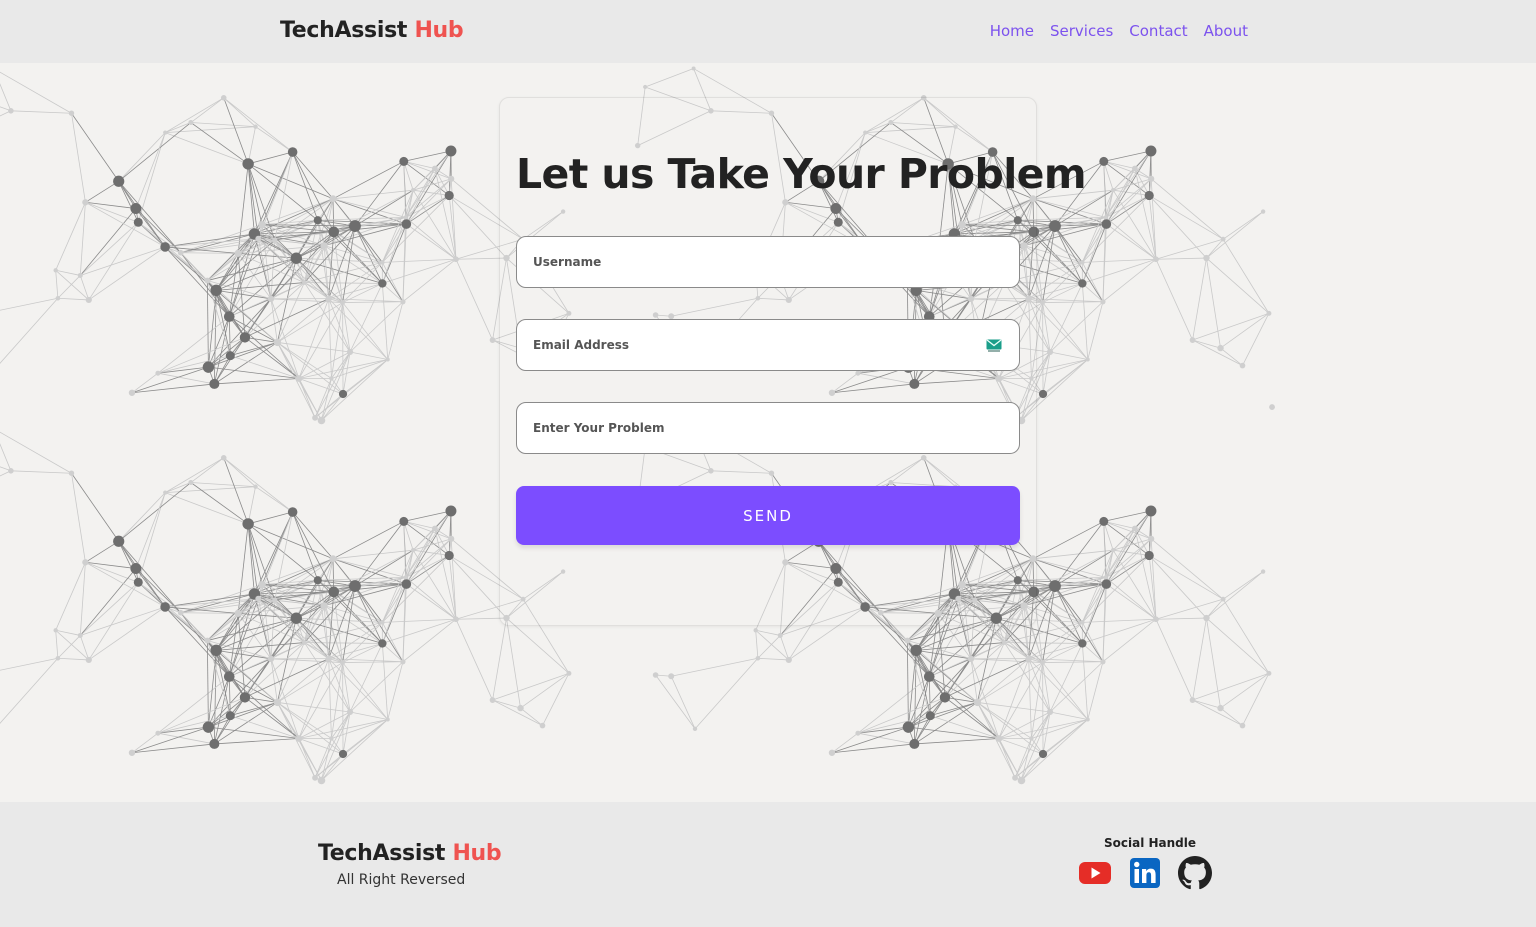 Image resolution: width=1536 pixels, height=927 pixels. I want to click on social-links, so click(1145, 873).